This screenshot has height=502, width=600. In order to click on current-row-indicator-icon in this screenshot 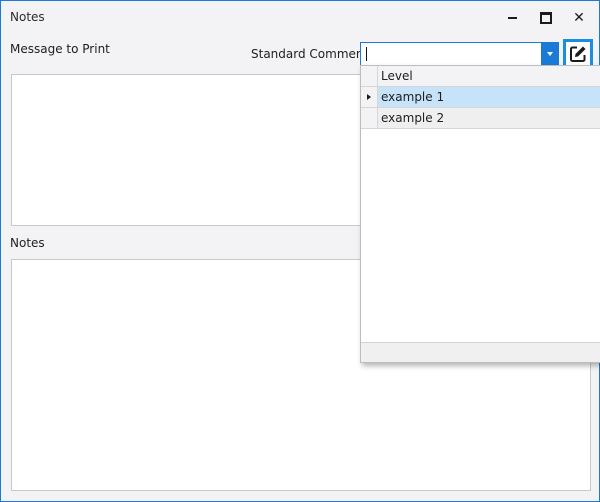, I will do `click(369, 97)`.